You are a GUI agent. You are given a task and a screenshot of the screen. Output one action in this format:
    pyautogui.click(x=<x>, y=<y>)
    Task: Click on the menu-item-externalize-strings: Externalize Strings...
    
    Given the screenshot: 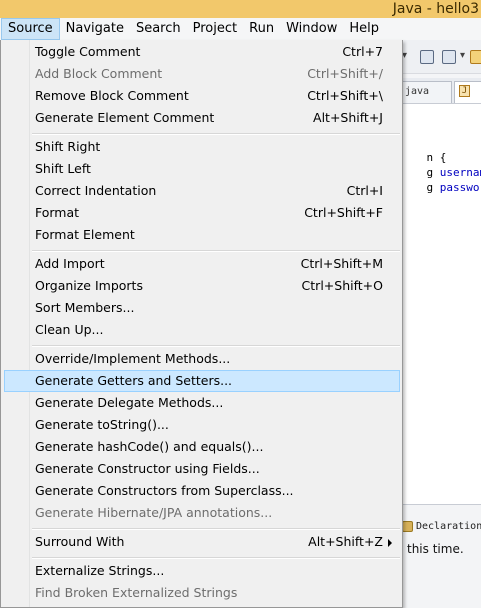 What is the action you would take?
    pyautogui.click(x=202, y=571)
    